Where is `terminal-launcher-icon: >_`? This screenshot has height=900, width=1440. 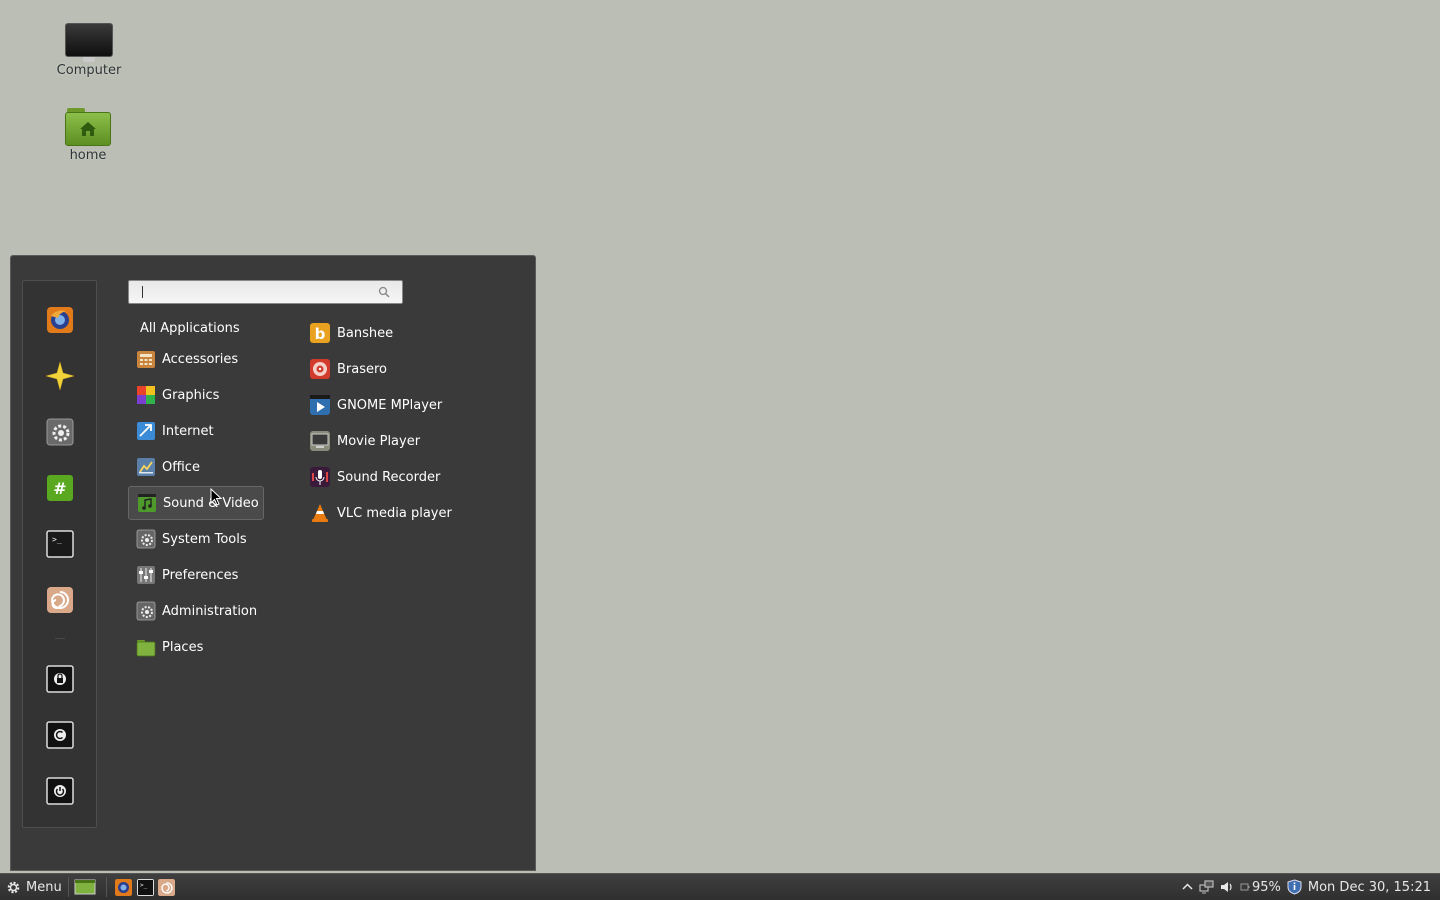 terminal-launcher-icon: >_ is located at coordinates (145, 887).